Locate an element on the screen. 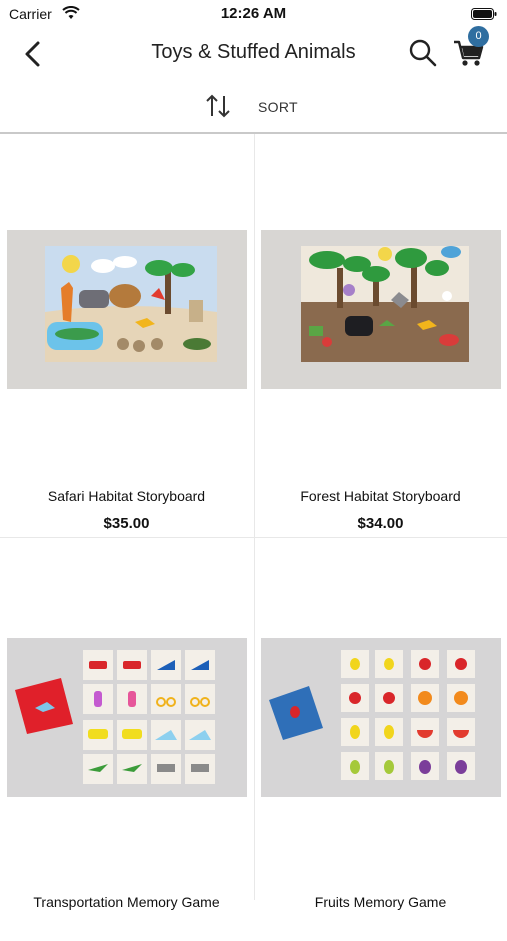 The image size is (507, 941). product-price: $34.00 is located at coordinates (380, 523).